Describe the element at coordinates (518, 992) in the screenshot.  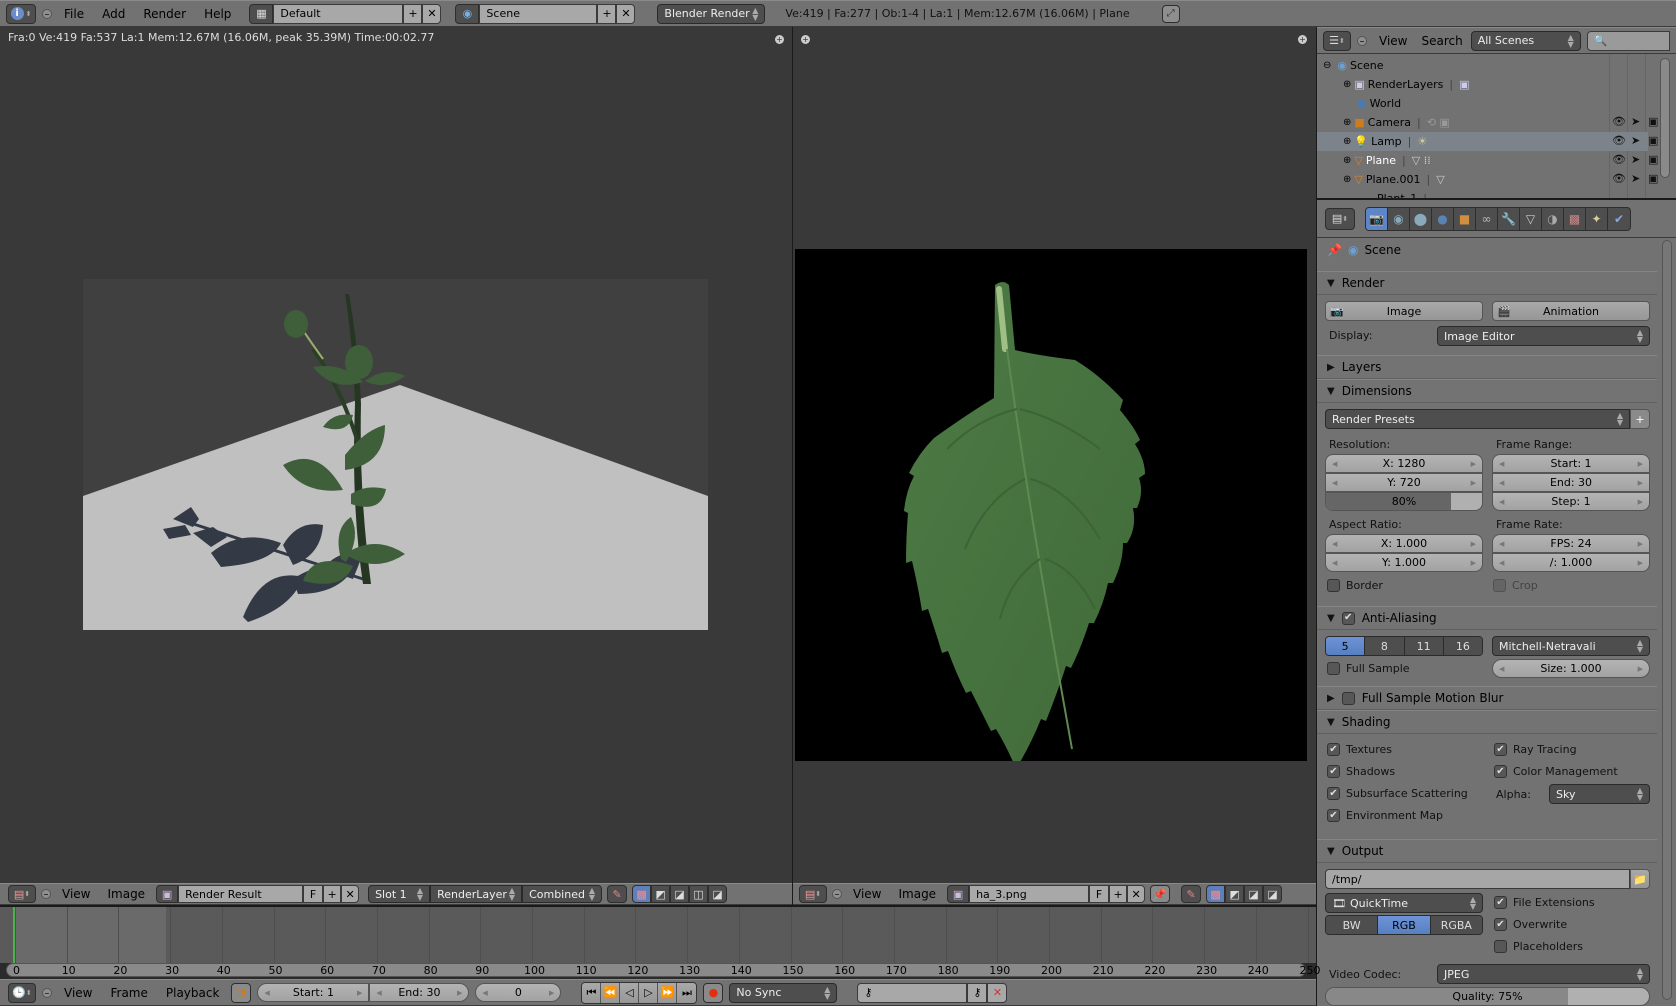
I see `current-frame-field: ◀ 0 ▶` at that location.